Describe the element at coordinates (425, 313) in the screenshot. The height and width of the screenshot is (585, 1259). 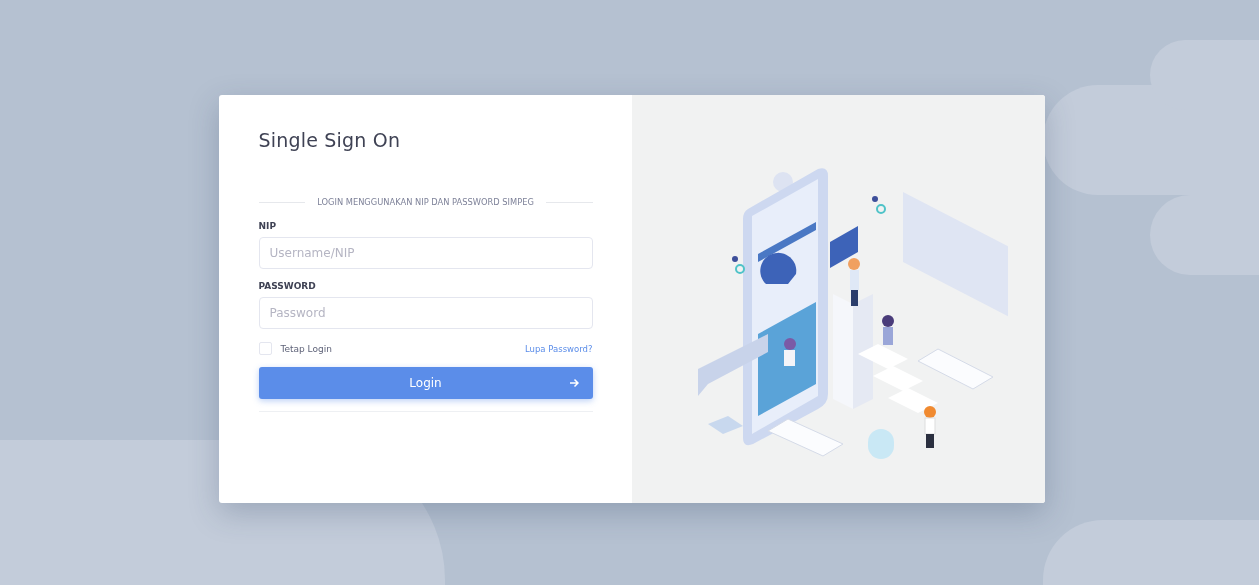
I see `input-field: Password` at that location.